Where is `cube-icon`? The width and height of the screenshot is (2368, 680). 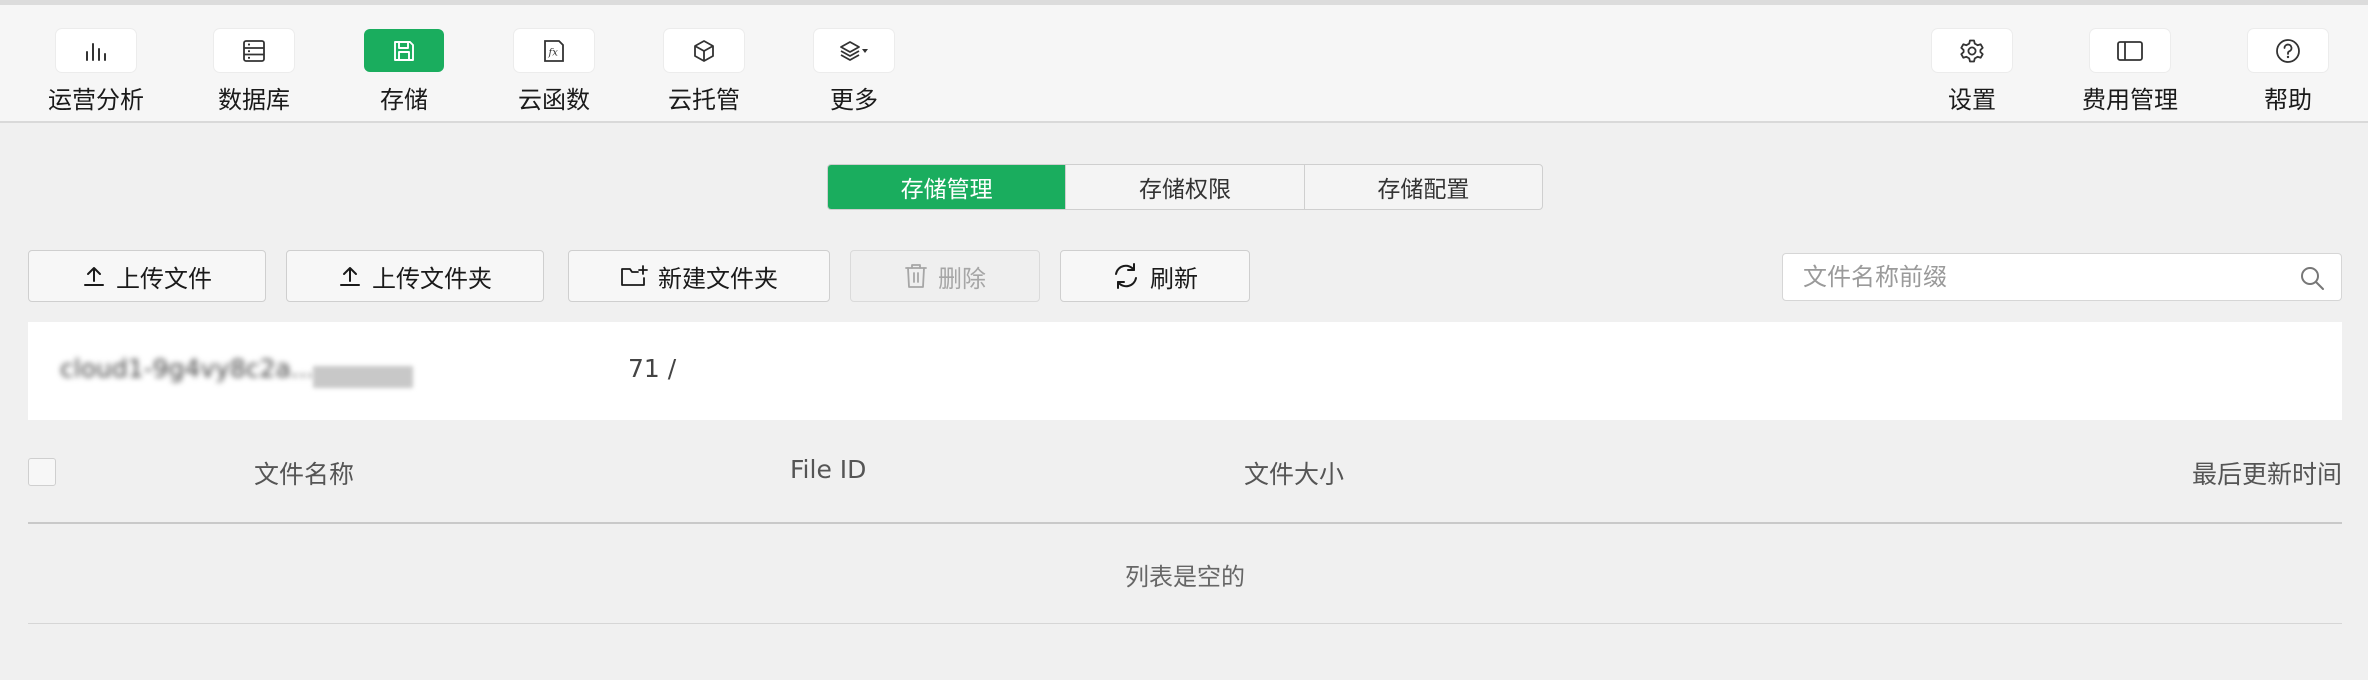 cube-icon is located at coordinates (704, 50).